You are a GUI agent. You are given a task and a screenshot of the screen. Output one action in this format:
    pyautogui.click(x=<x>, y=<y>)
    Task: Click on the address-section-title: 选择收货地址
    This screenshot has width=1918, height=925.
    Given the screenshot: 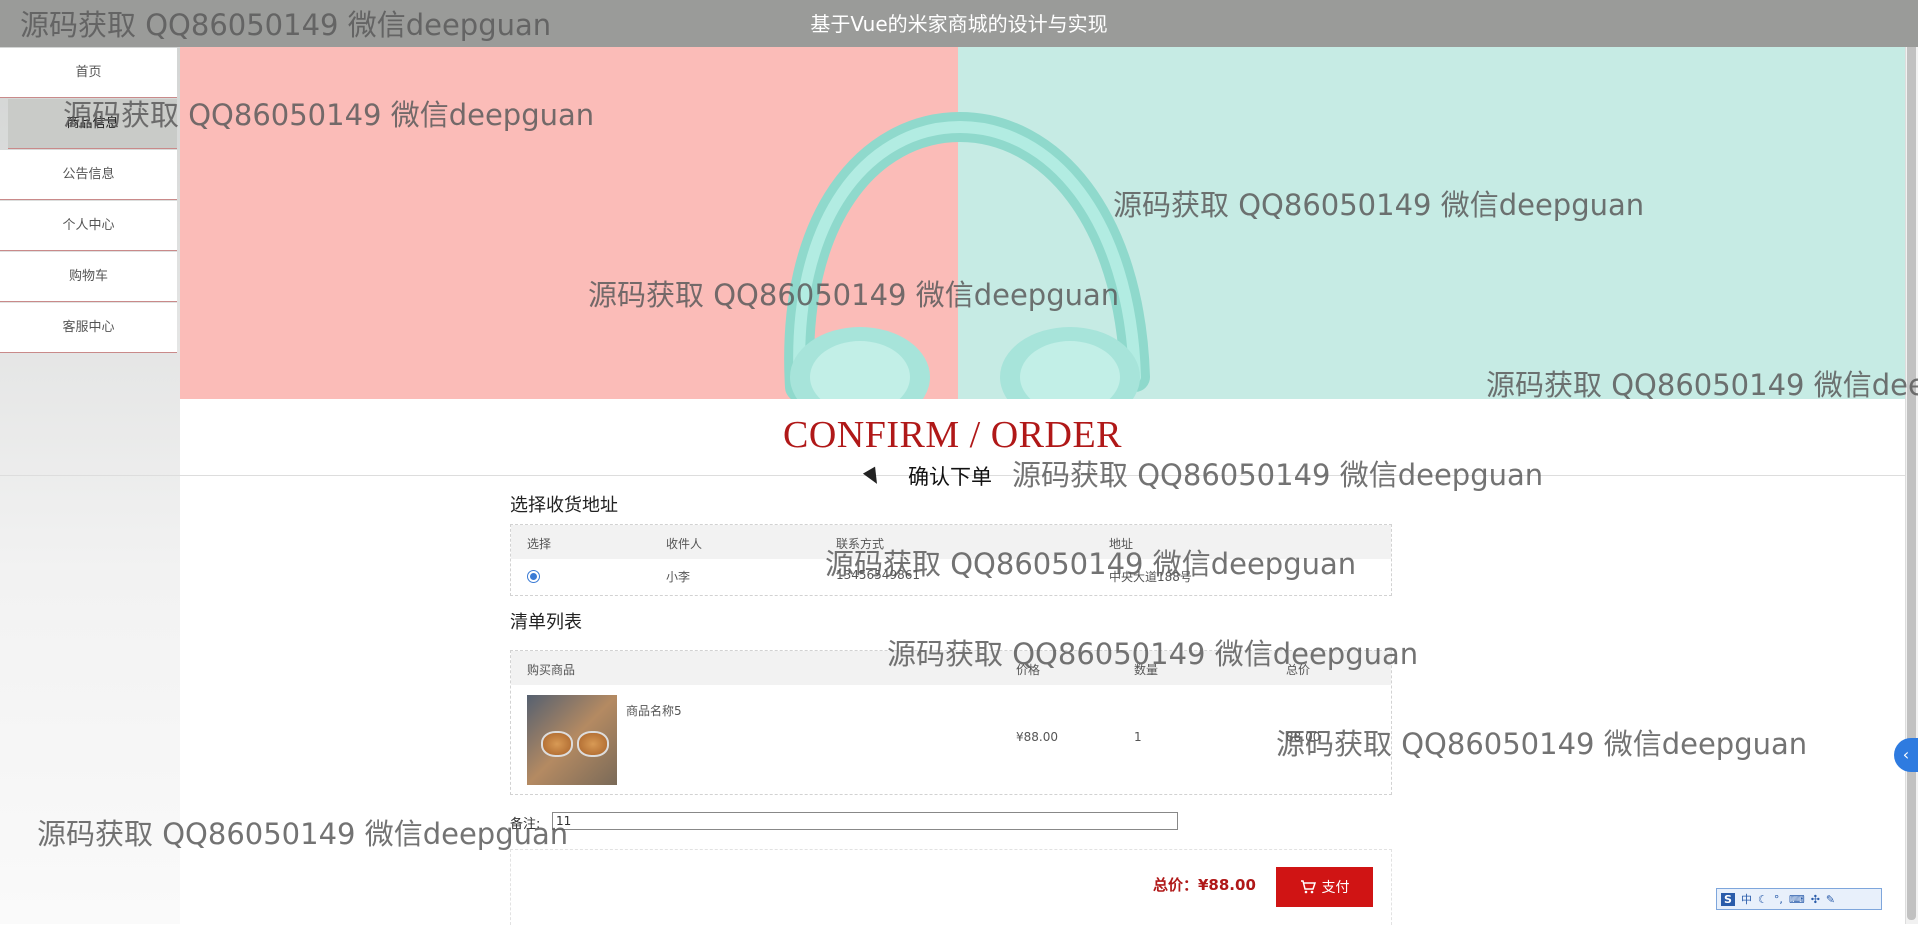 What is the action you would take?
    pyautogui.click(x=564, y=505)
    